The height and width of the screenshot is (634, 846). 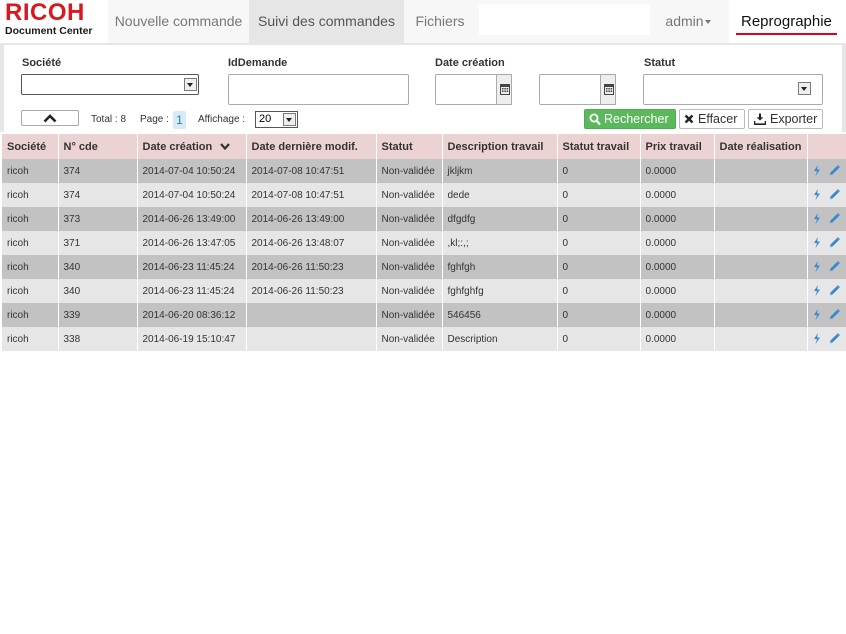 I want to click on search-button-label: Rechercher, so click(x=636, y=119).